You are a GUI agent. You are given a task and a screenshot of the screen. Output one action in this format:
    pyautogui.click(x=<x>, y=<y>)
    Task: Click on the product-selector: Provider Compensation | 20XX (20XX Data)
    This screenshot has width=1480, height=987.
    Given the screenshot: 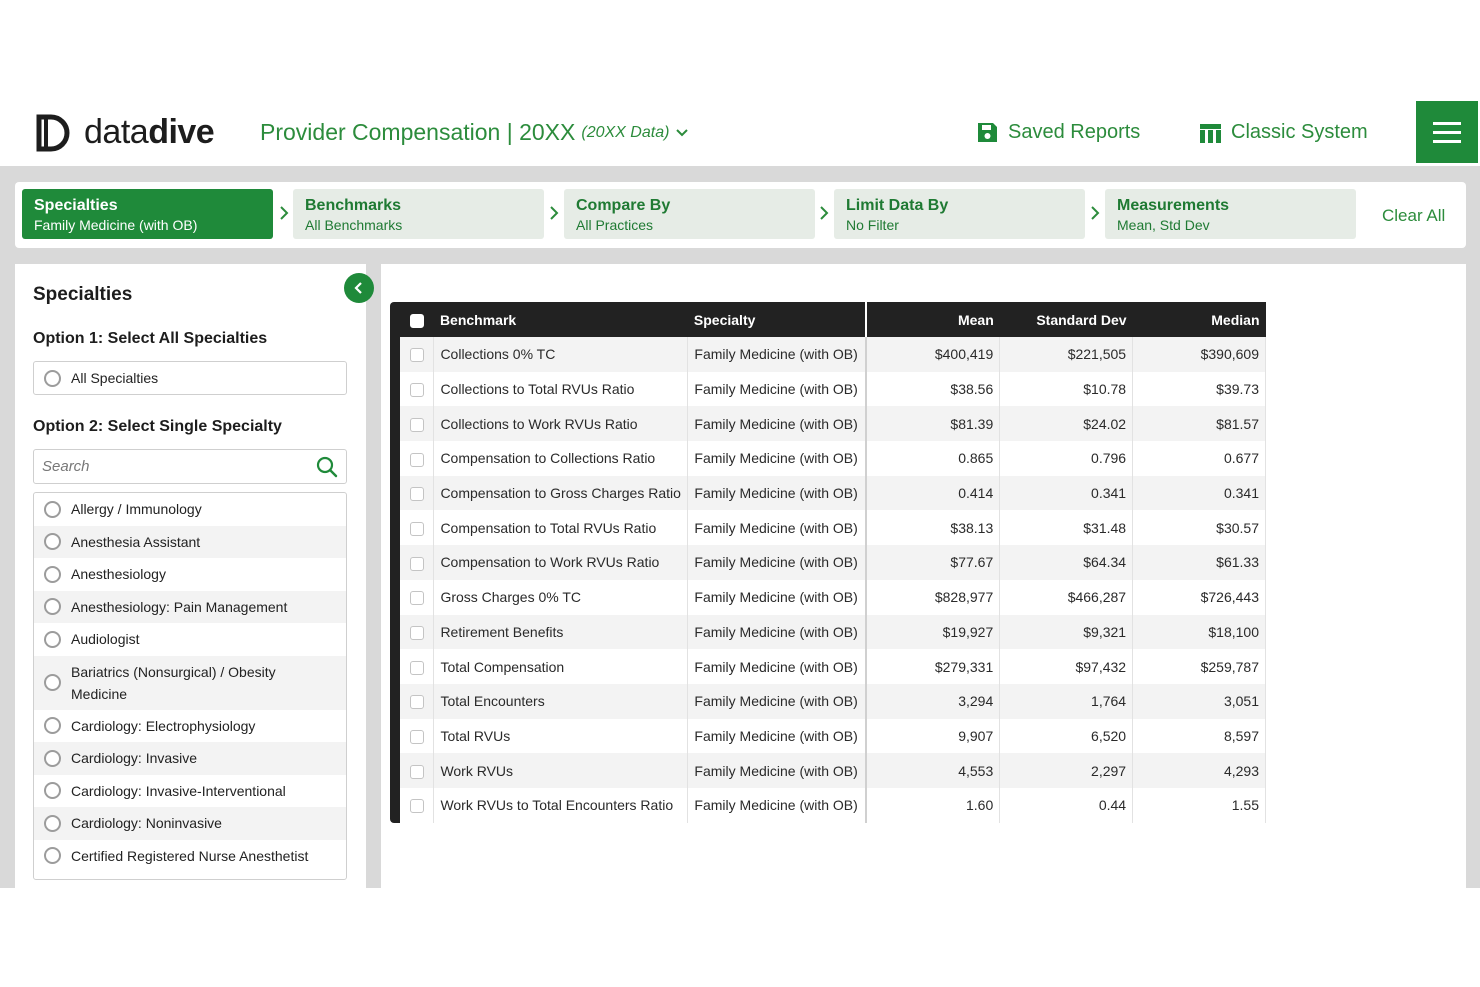 What is the action you would take?
    pyautogui.click(x=474, y=132)
    